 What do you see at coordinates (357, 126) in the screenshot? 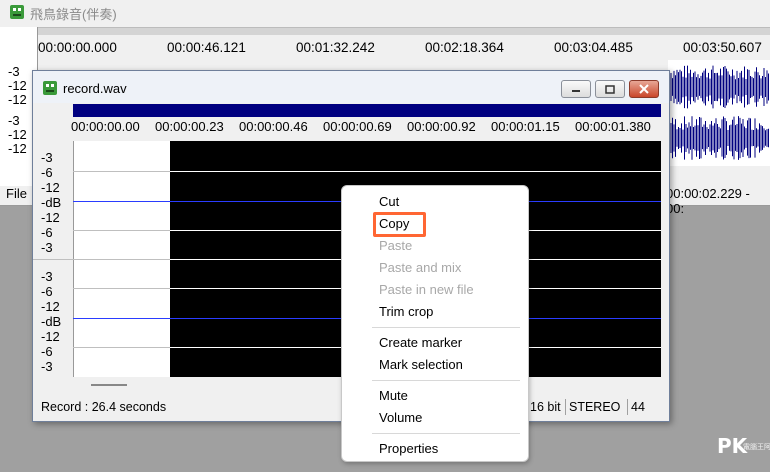
I see `ruler-tick: 00:00:00.69` at bounding box center [357, 126].